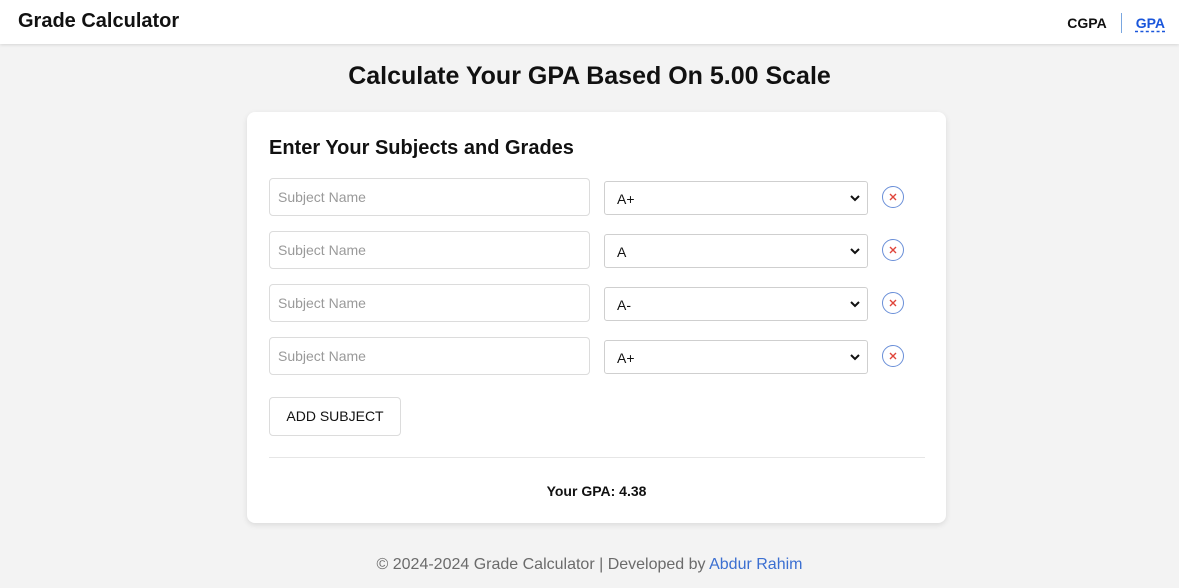  What do you see at coordinates (594, 250) in the screenshot?
I see `subject-row: A` at bounding box center [594, 250].